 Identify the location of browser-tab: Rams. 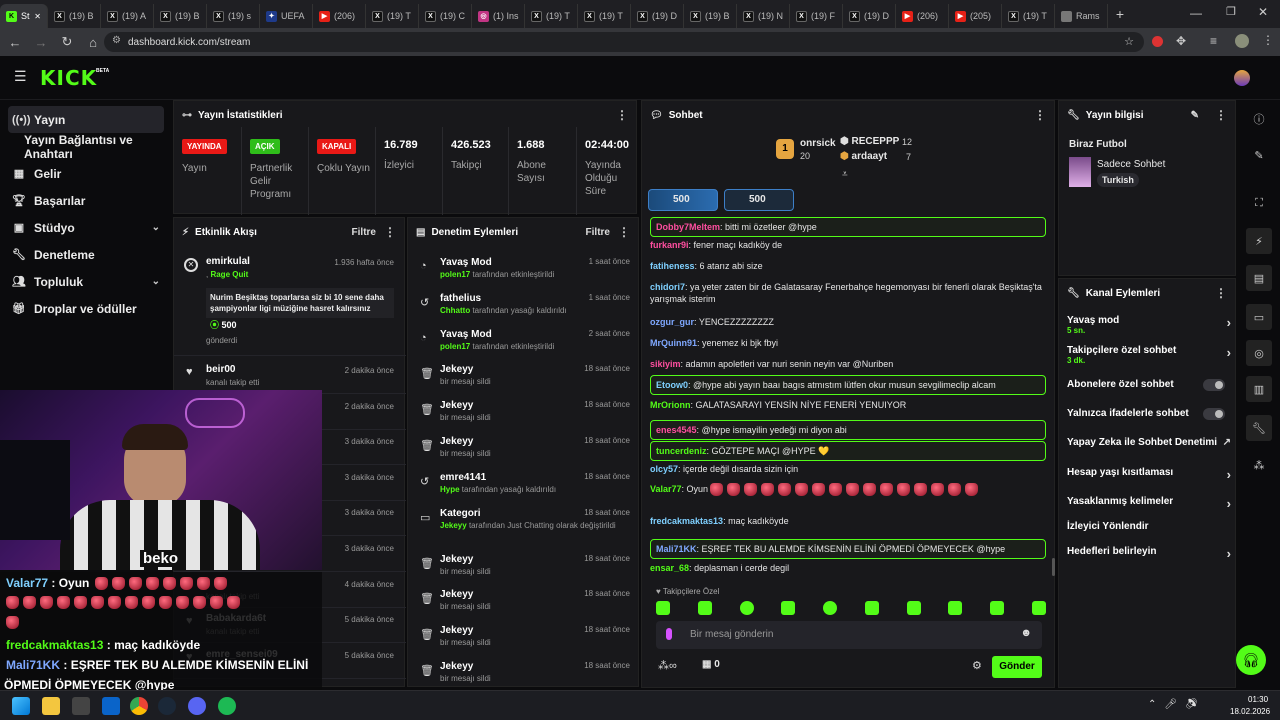
(1081, 16).